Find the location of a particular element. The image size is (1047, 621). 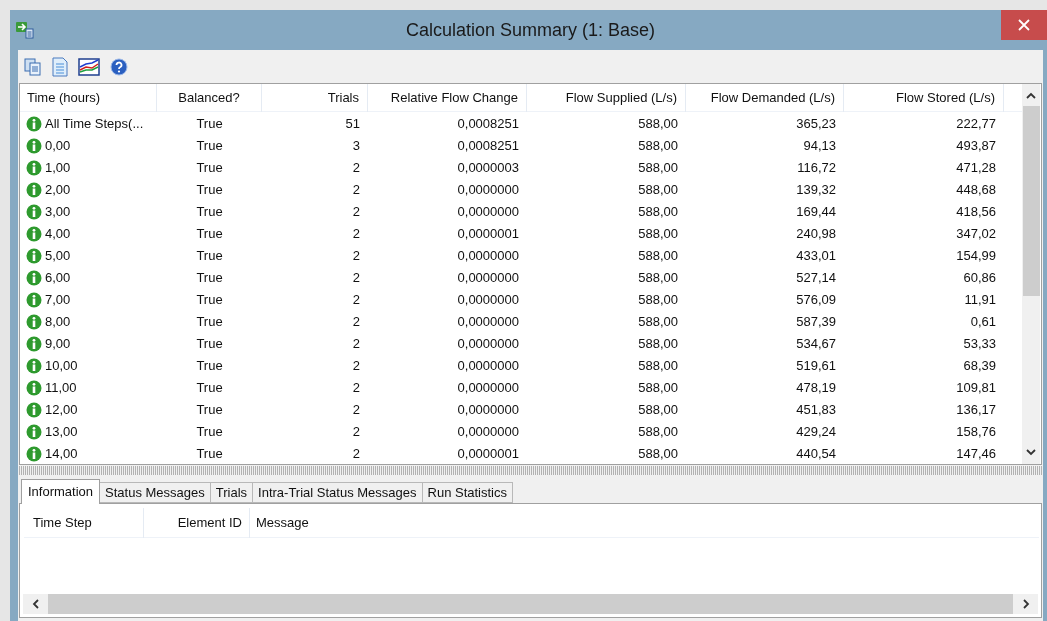

scroll-down-icon is located at coordinates (1031, 452).